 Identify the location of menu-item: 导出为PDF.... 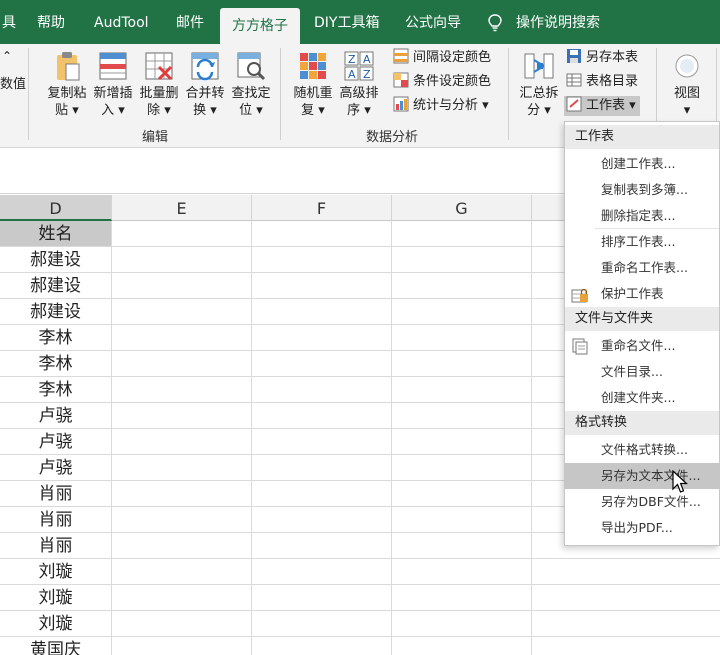
(642, 528).